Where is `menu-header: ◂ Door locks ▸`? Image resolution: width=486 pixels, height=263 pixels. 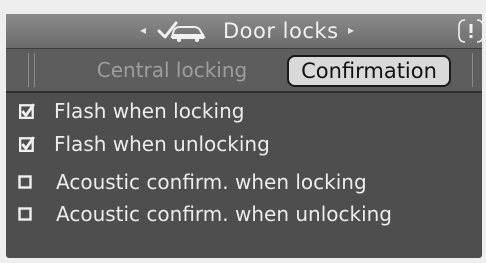
menu-header: ◂ Door locks ▸ is located at coordinates (245, 31).